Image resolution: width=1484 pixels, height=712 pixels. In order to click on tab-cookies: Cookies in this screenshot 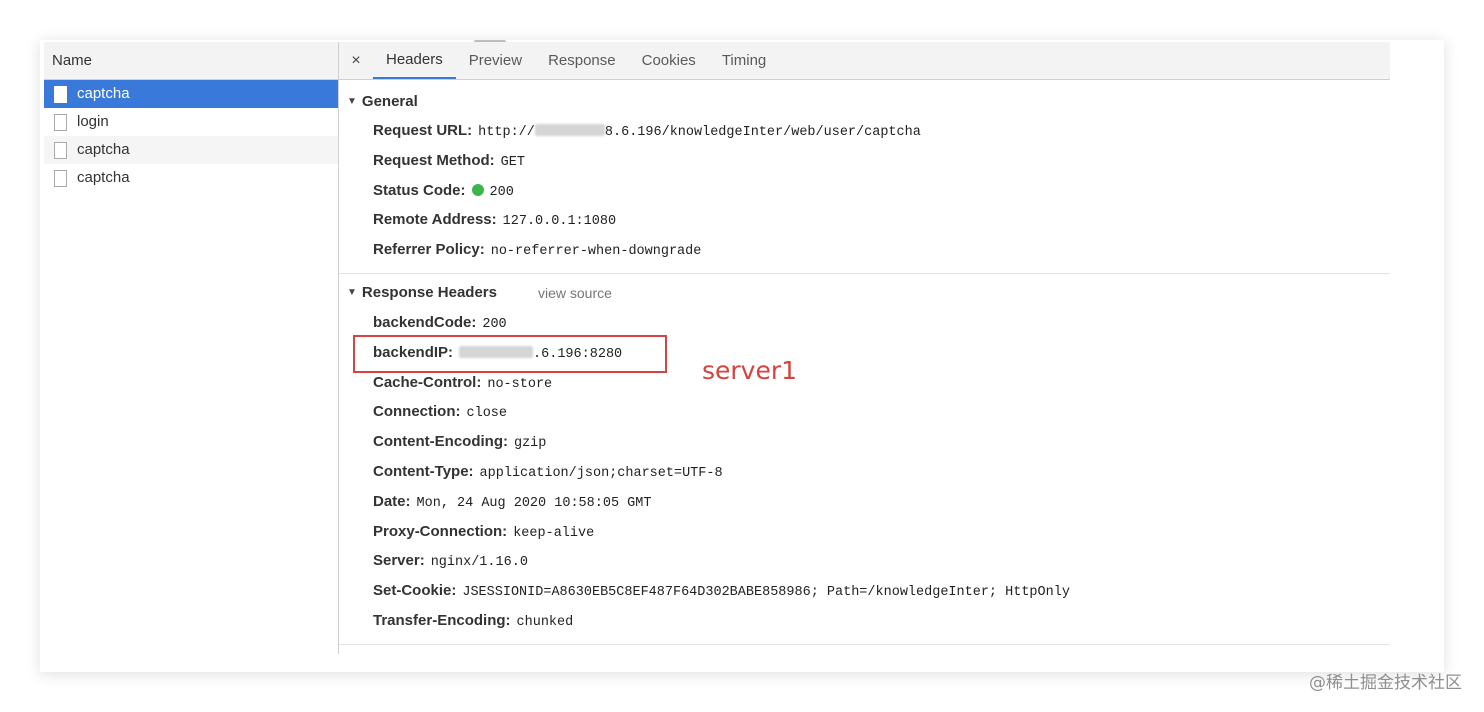, I will do `click(669, 60)`.